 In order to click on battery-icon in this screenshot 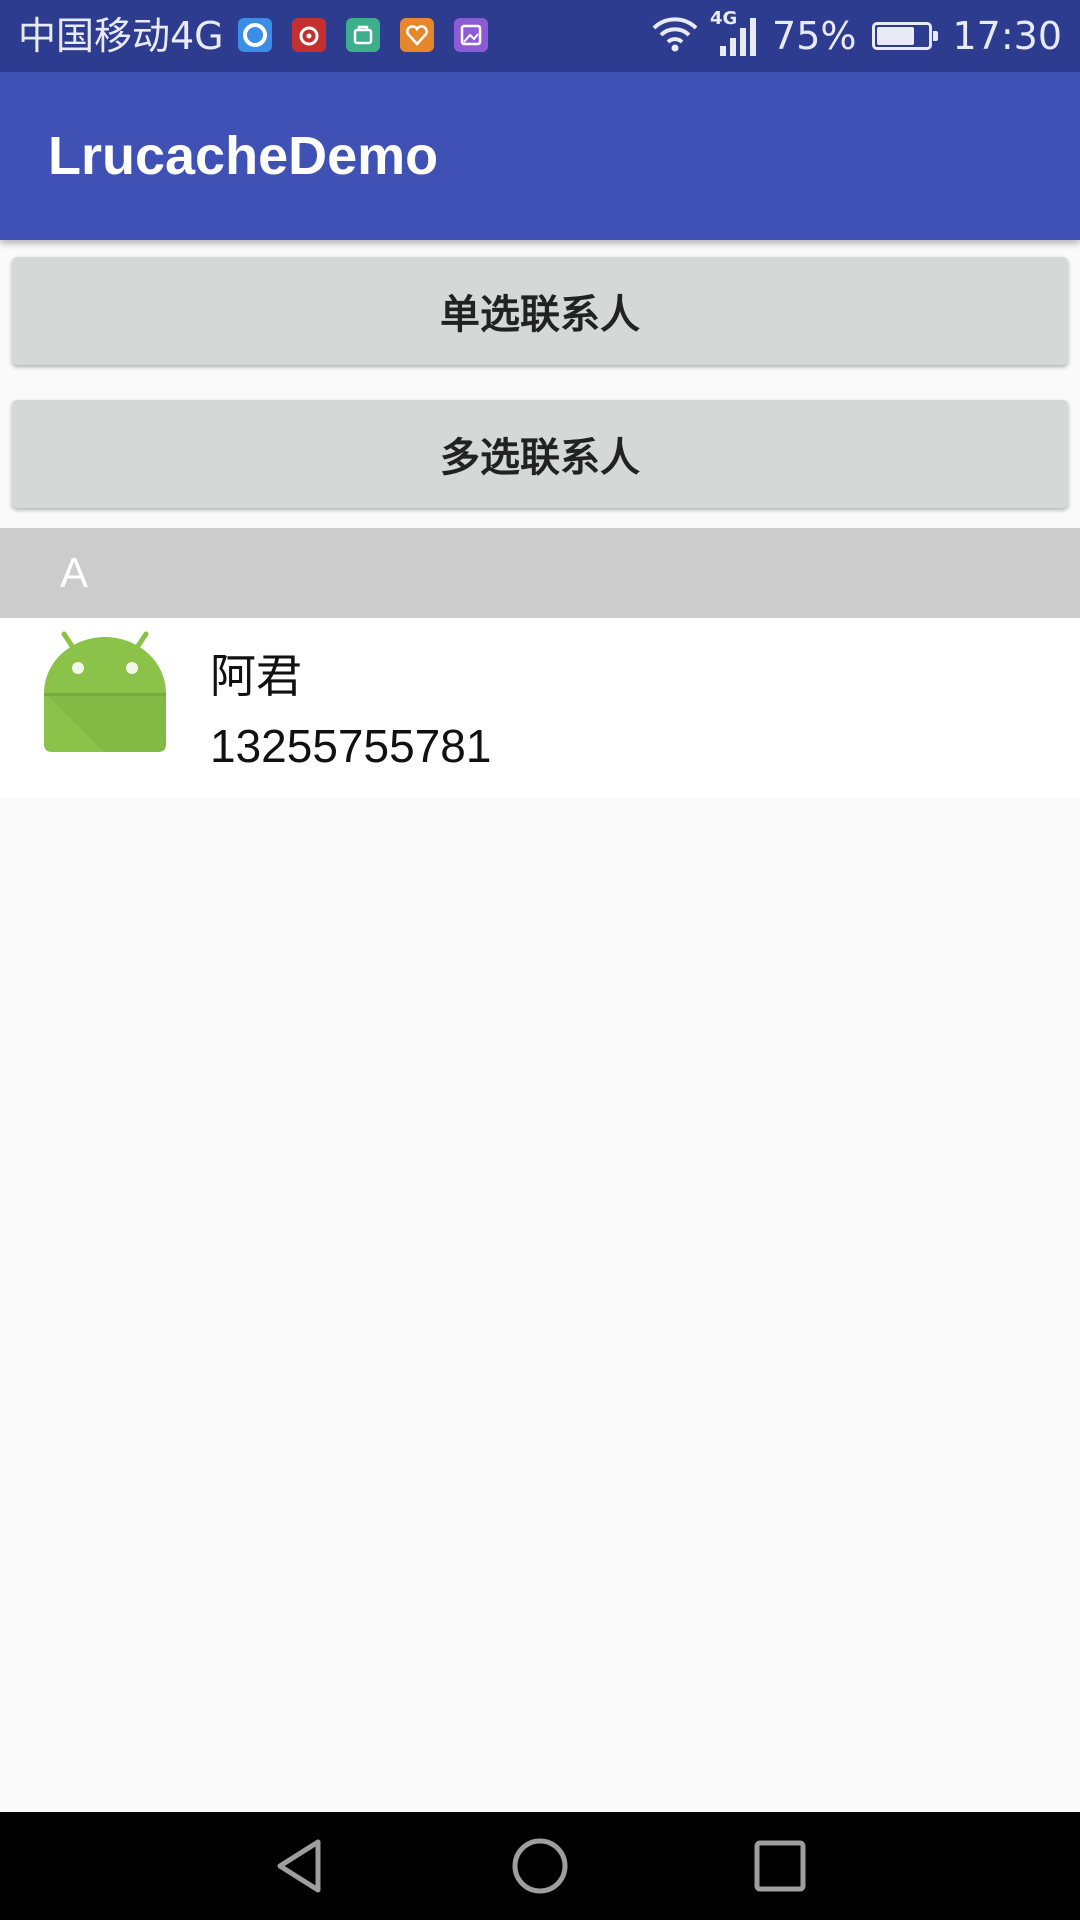, I will do `click(905, 36)`.